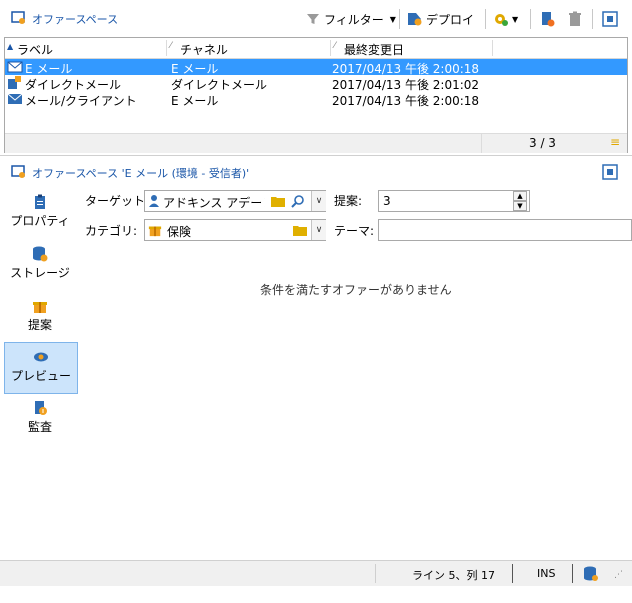 This screenshot has width=632, height=603. Describe the element at coordinates (501, 20) in the screenshot. I see `gear-icon` at that location.